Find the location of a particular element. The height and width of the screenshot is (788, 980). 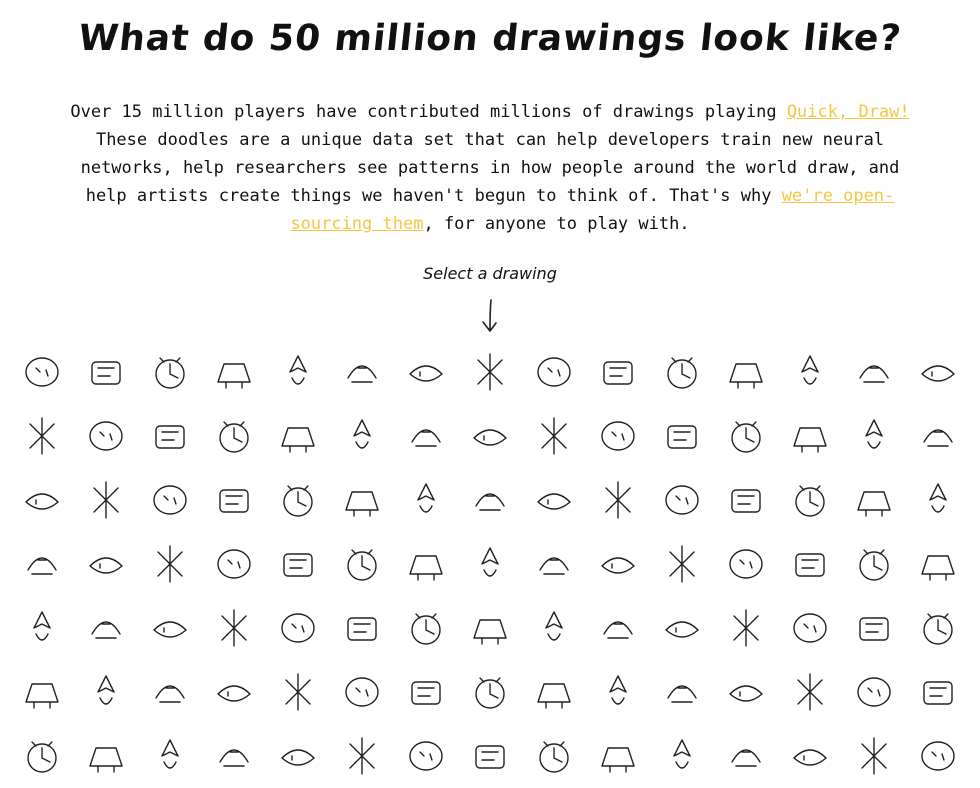

drawing-apple is located at coordinates (554, 372).